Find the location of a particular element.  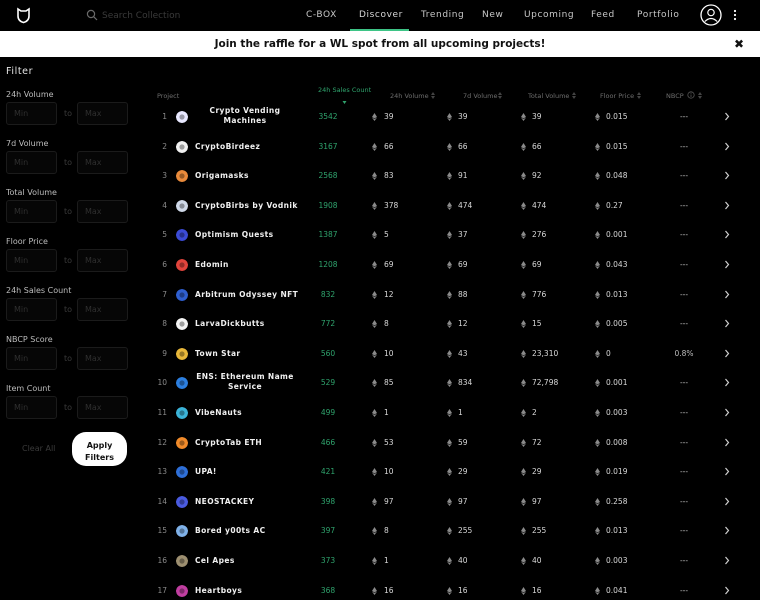

header-total-volume: Total Volume is located at coordinates (548, 96).